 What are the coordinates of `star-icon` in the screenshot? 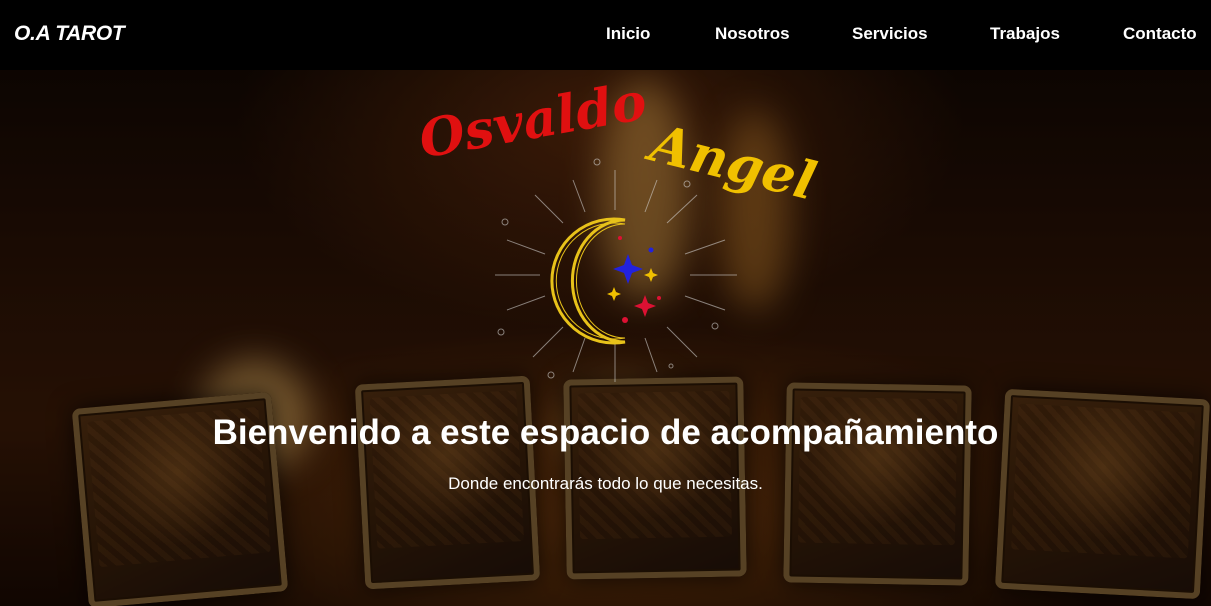 It's located at (634, 279).